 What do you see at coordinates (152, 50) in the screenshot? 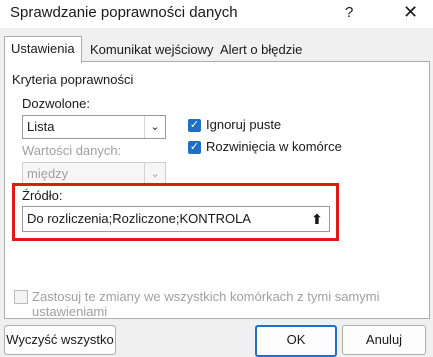
I see `tab-input-message: Komunikat wejściowy` at bounding box center [152, 50].